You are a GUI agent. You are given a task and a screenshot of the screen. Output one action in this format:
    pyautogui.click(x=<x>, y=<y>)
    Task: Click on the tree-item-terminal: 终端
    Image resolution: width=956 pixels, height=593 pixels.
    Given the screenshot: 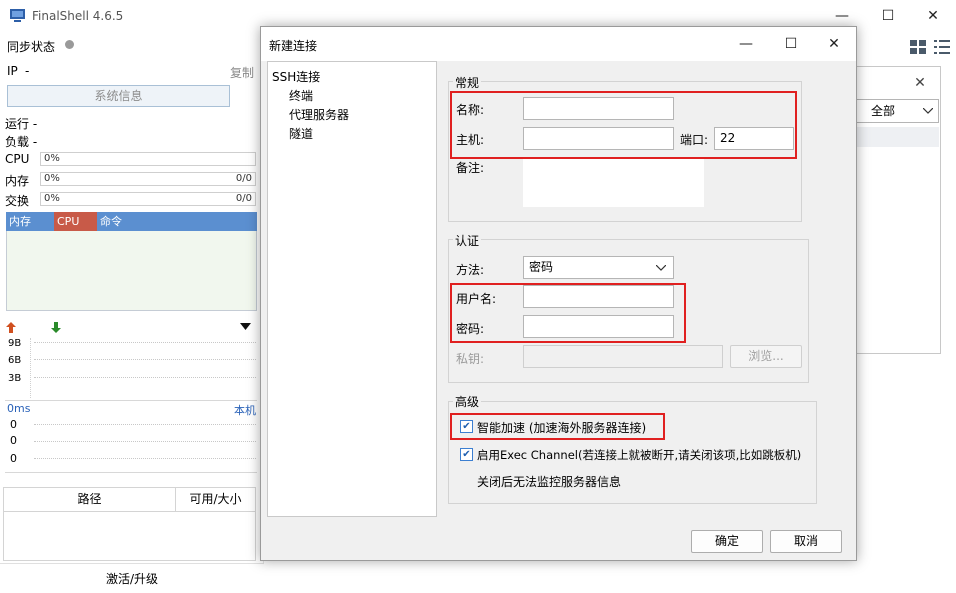 What is the action you would take?
    pyautogui.click(x=301, y=95)
    